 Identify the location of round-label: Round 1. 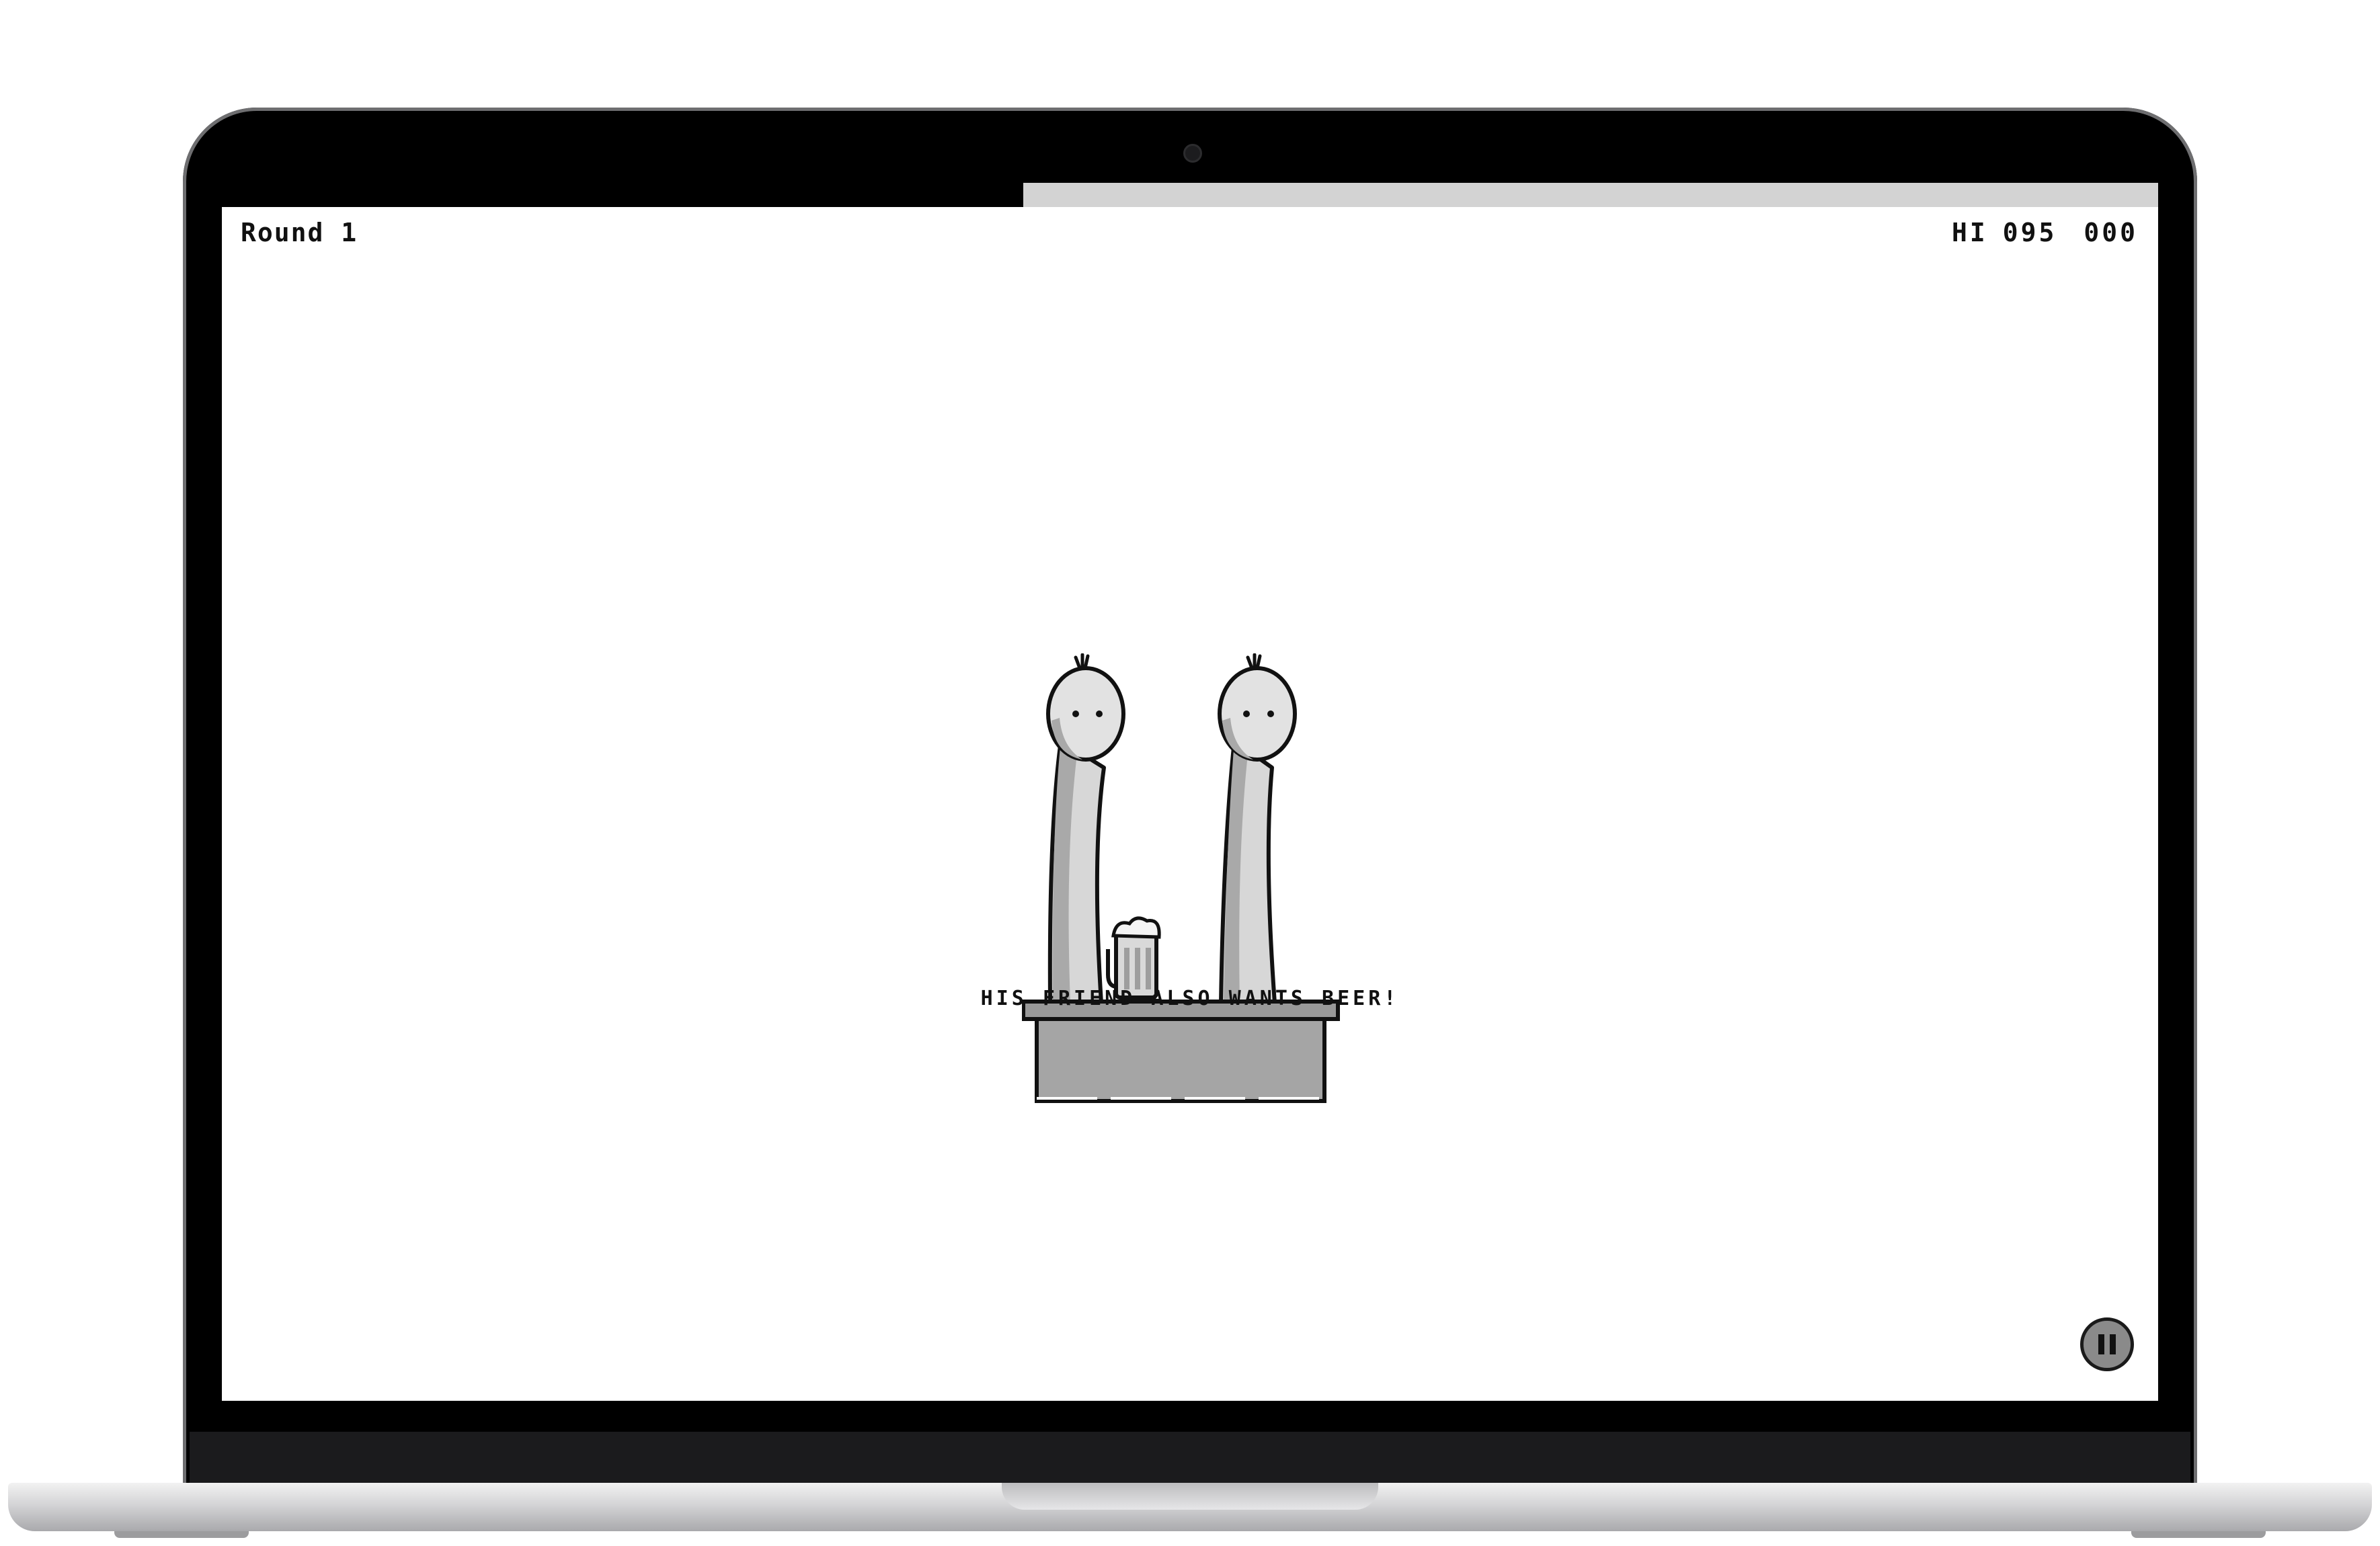
(300, 232).